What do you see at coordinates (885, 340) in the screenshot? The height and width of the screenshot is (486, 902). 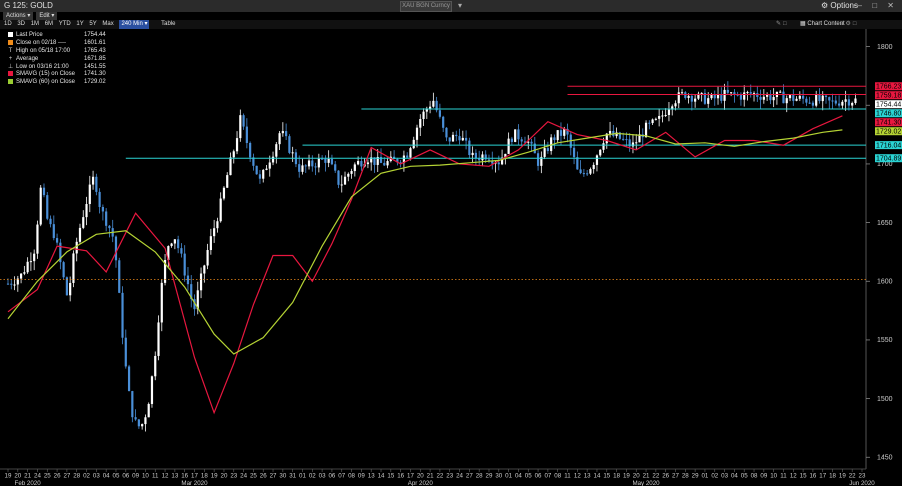 I see `y-tick-label: 1550` at bounding box center [885, 340].